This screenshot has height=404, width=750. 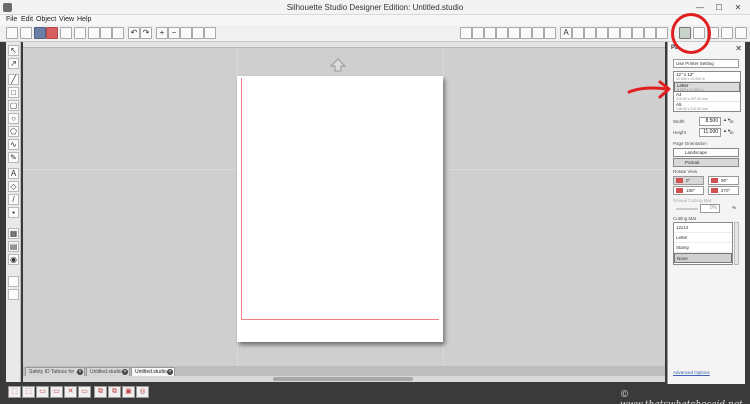 I want to click on fit-page-icon, so click(x=210, y=33).